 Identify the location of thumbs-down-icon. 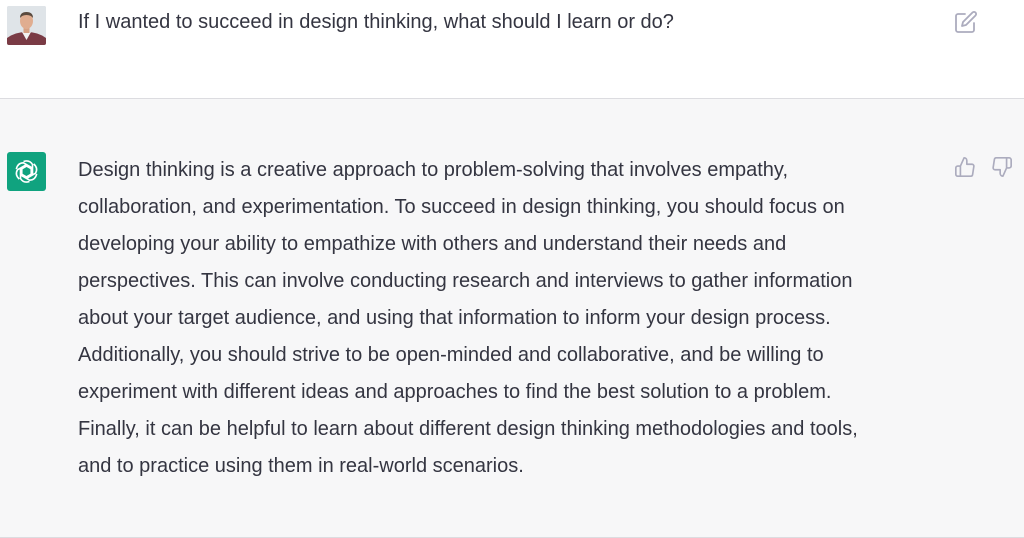
(1002, 167).